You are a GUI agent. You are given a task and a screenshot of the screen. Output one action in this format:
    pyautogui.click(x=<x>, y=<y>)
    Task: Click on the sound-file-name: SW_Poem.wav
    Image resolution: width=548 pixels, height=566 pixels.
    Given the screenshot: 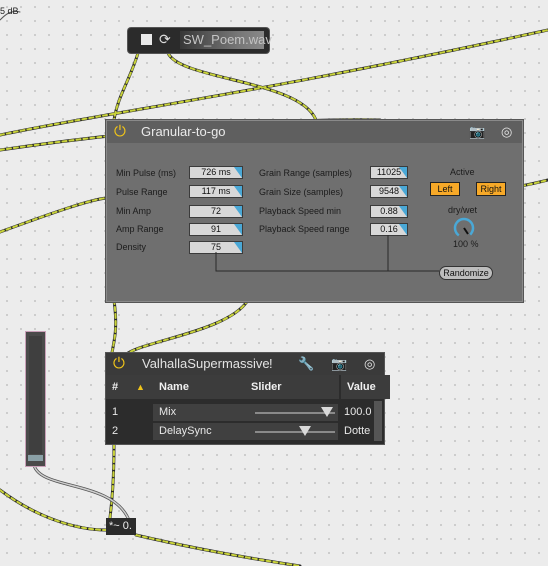 What is the action you would take?
    pyautogui.click(x=227, y=39)
    